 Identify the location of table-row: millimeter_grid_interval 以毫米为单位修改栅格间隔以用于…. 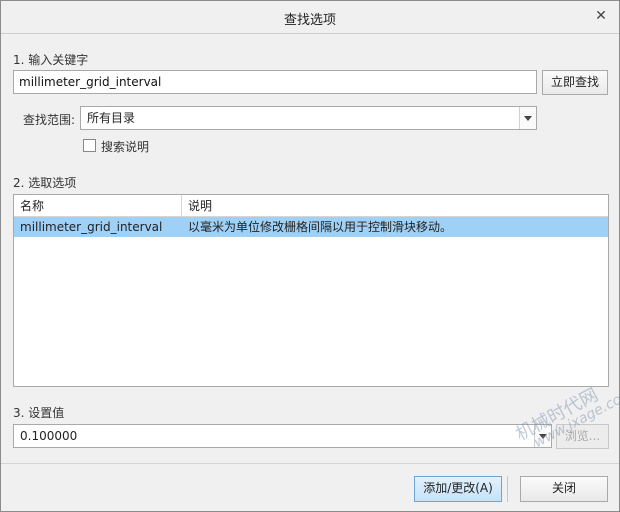
(311, 227).